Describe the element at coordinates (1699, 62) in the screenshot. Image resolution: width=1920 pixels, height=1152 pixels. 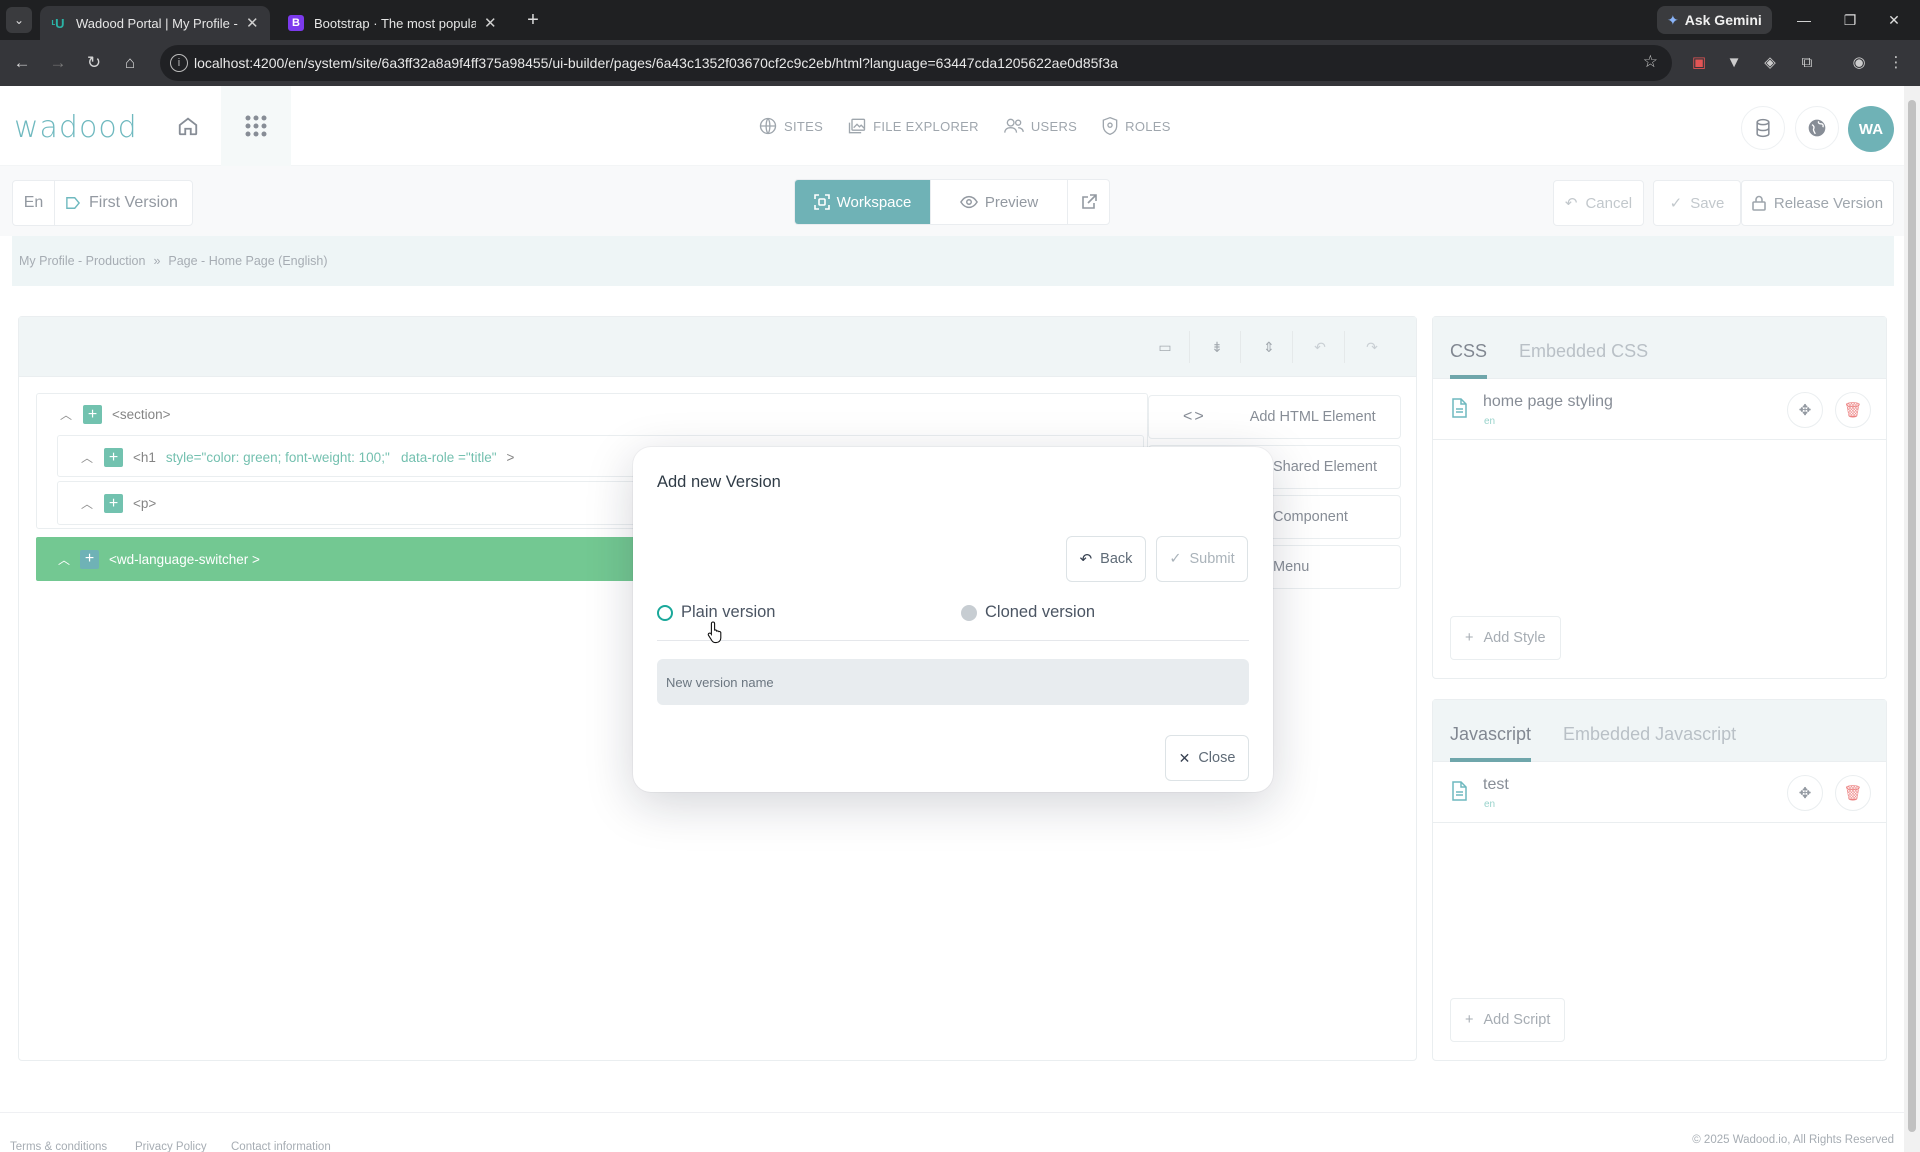
I see `extension-red-icon: ▣` at that location.